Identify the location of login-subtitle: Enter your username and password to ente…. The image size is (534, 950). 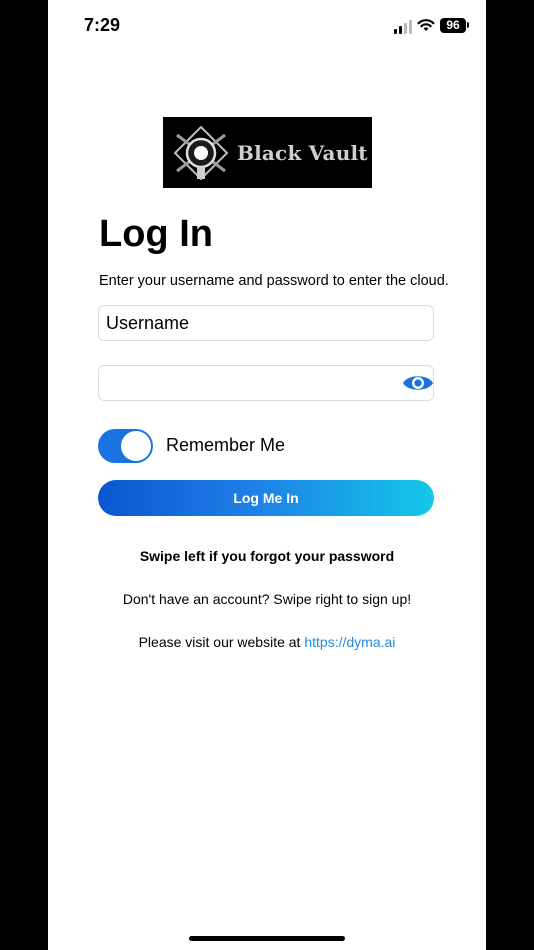
(274, 281).